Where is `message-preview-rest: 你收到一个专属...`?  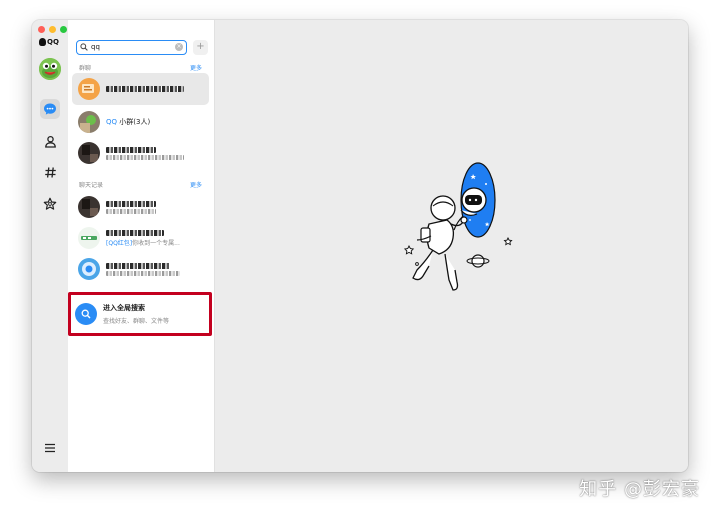
message-preview-rest: 你收到一个专属... is located at coordinates (156, 243).